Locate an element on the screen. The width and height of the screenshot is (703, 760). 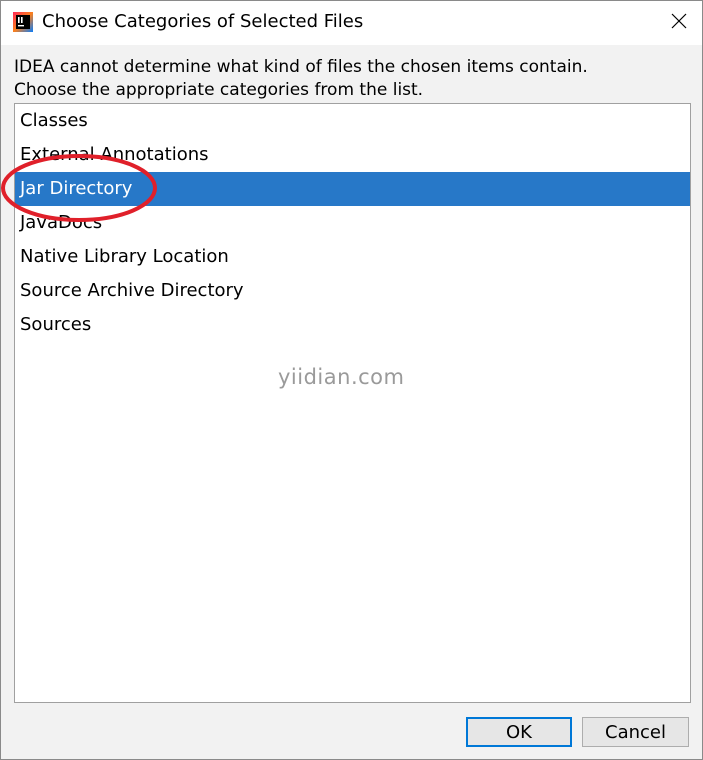
title-bar: Choose Categories of Selected Files is located at coordinates (351, 23).